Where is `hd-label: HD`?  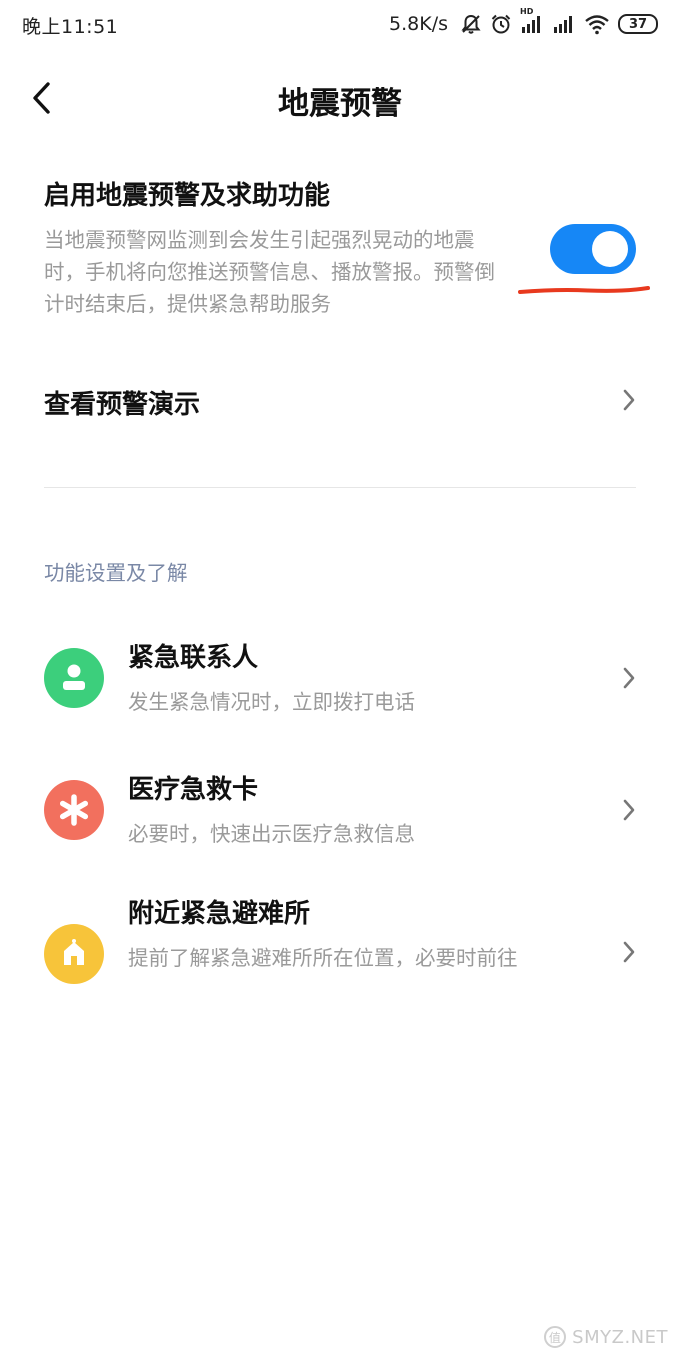
hd-label: HD is located at coordinates (527, 11).